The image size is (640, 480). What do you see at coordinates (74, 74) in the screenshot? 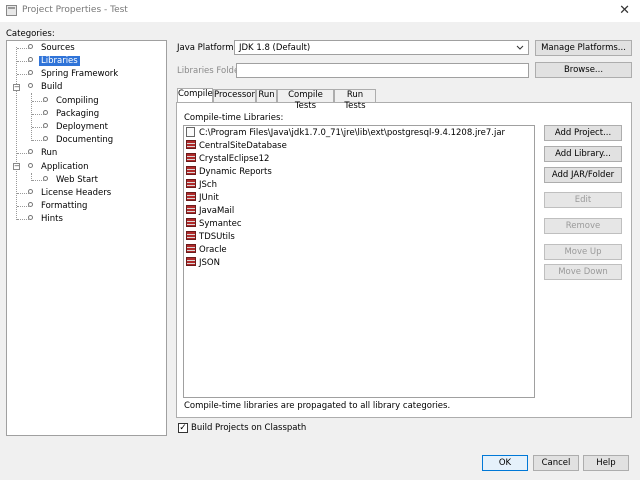
I see `tree-item-spring-framework: Spring Framework` at bounding box center [74, 74].